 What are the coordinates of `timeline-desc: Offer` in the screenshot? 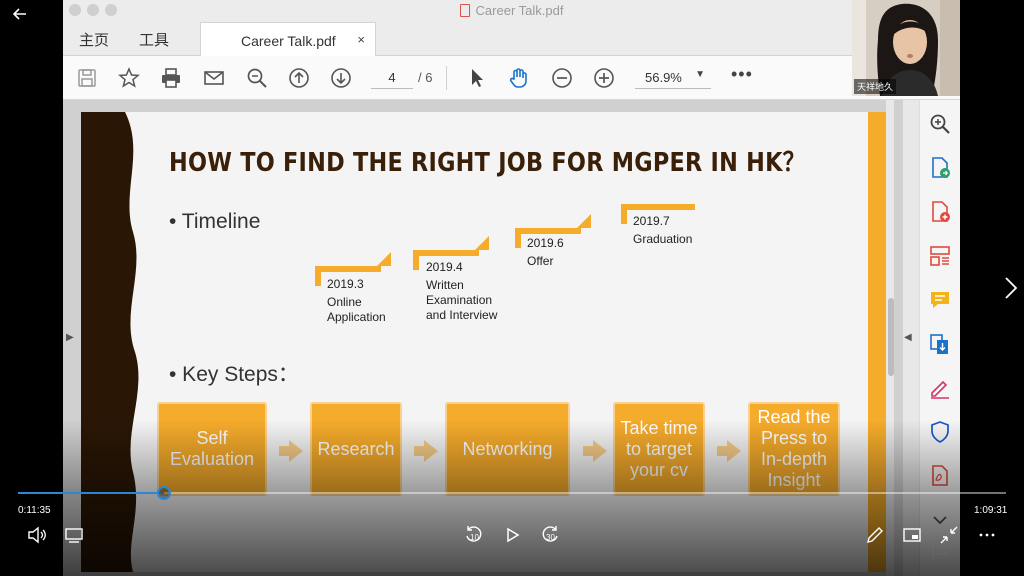 It's located at (540, 261).